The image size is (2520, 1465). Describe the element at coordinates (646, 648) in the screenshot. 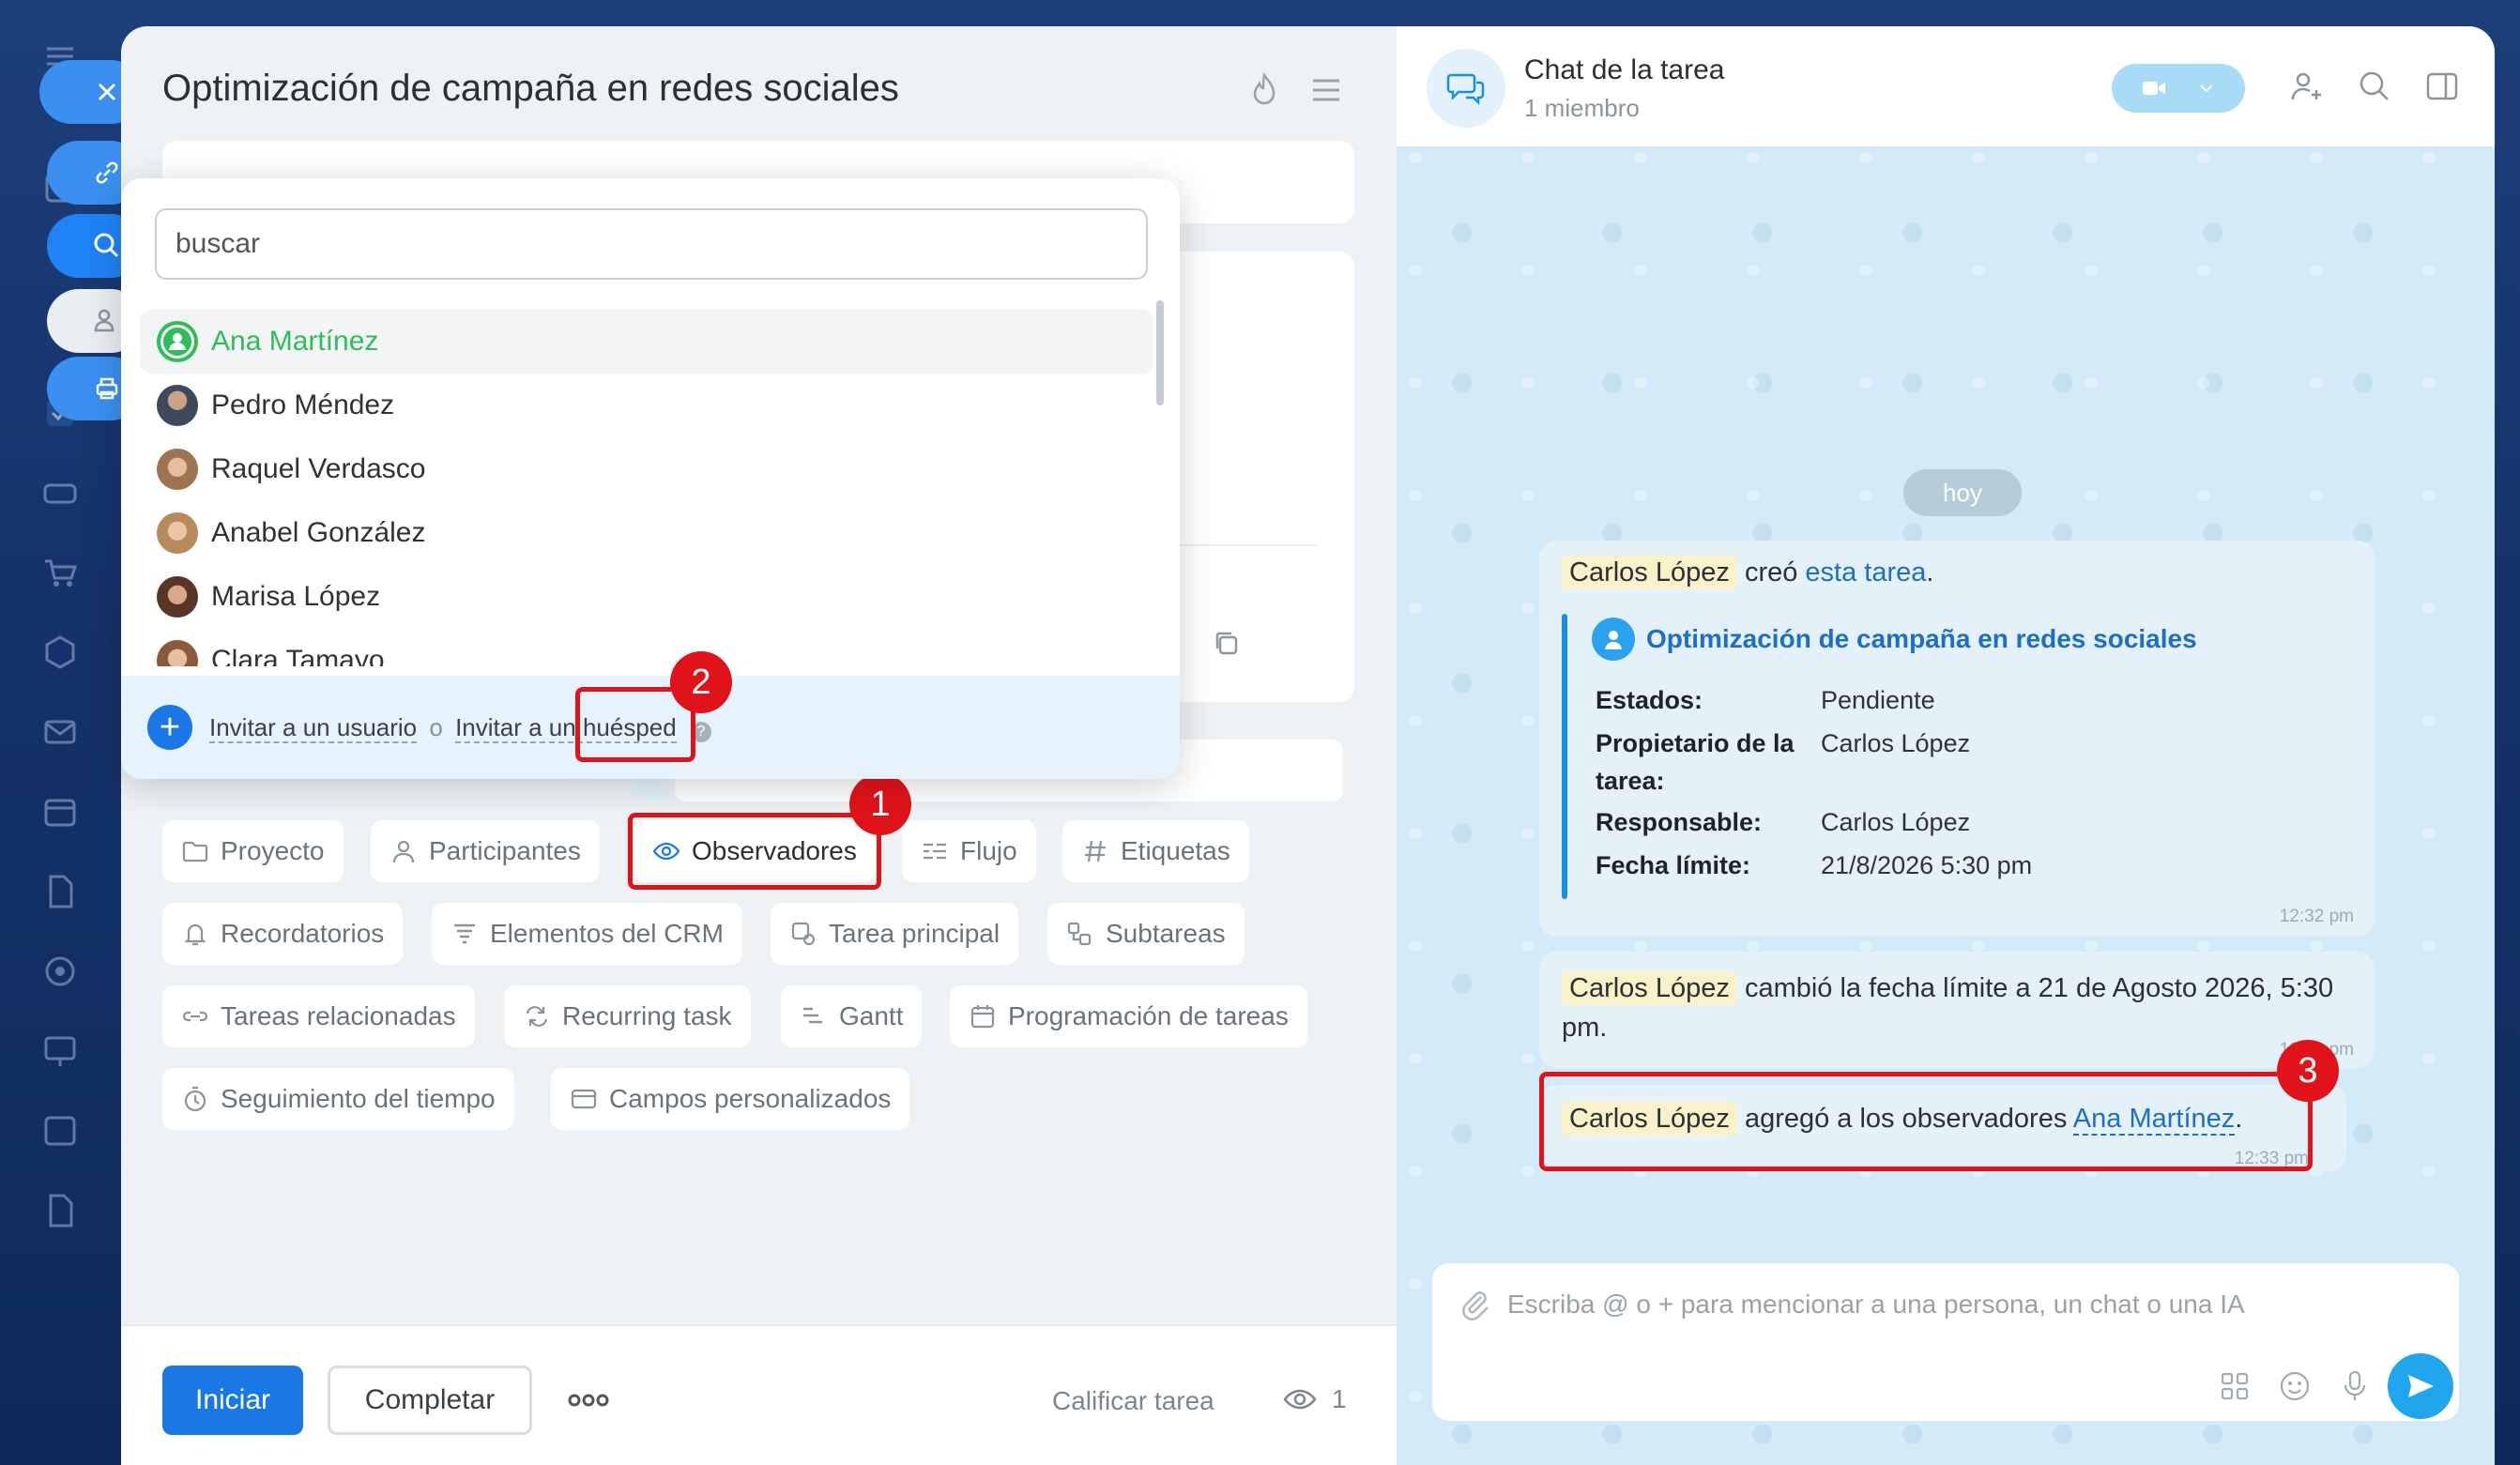

I see `list-item: Clara Tamayo` at that location.